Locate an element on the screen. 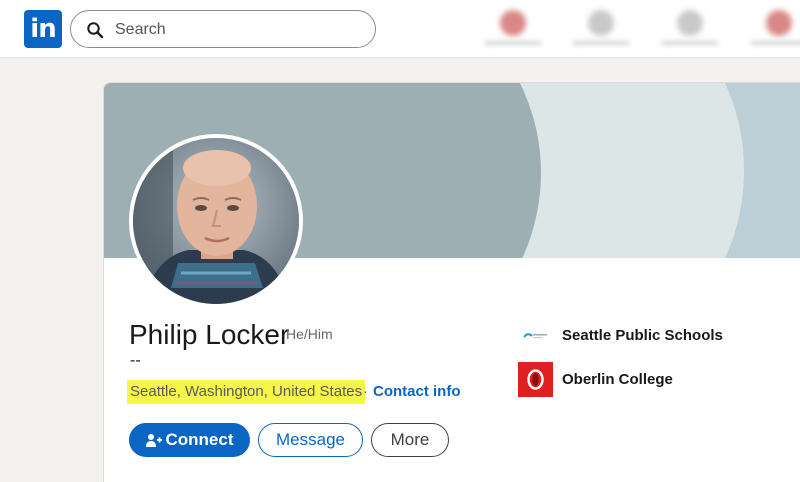  connect-button: Connect is located at coordinates (189, 440).